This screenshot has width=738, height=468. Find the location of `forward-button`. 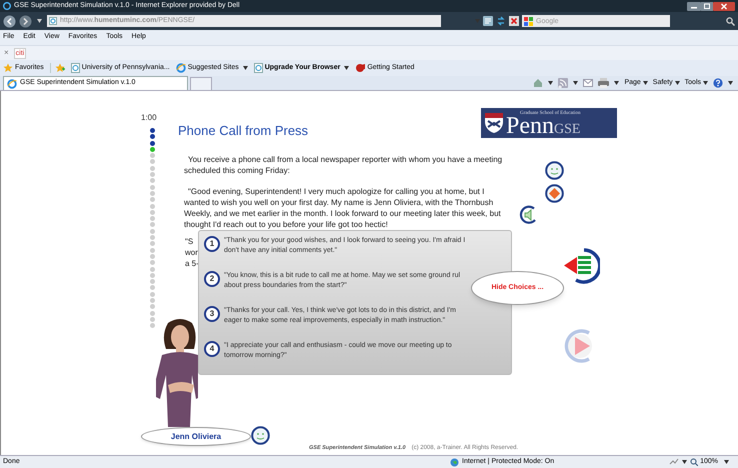

forward-button is located at coordinates (25, 21).